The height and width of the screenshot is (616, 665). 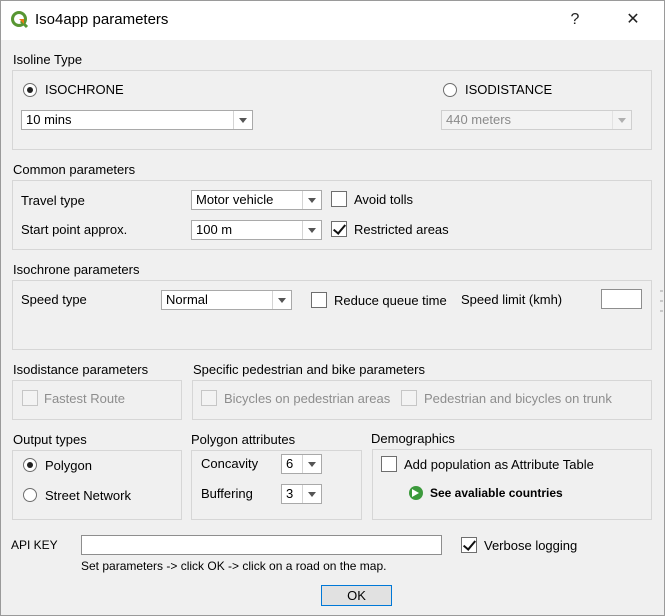 What do you see at coordinates (34, 545) in the screenshot?
I see `api-key-label: API KEY` at bounding box center [34, 545].